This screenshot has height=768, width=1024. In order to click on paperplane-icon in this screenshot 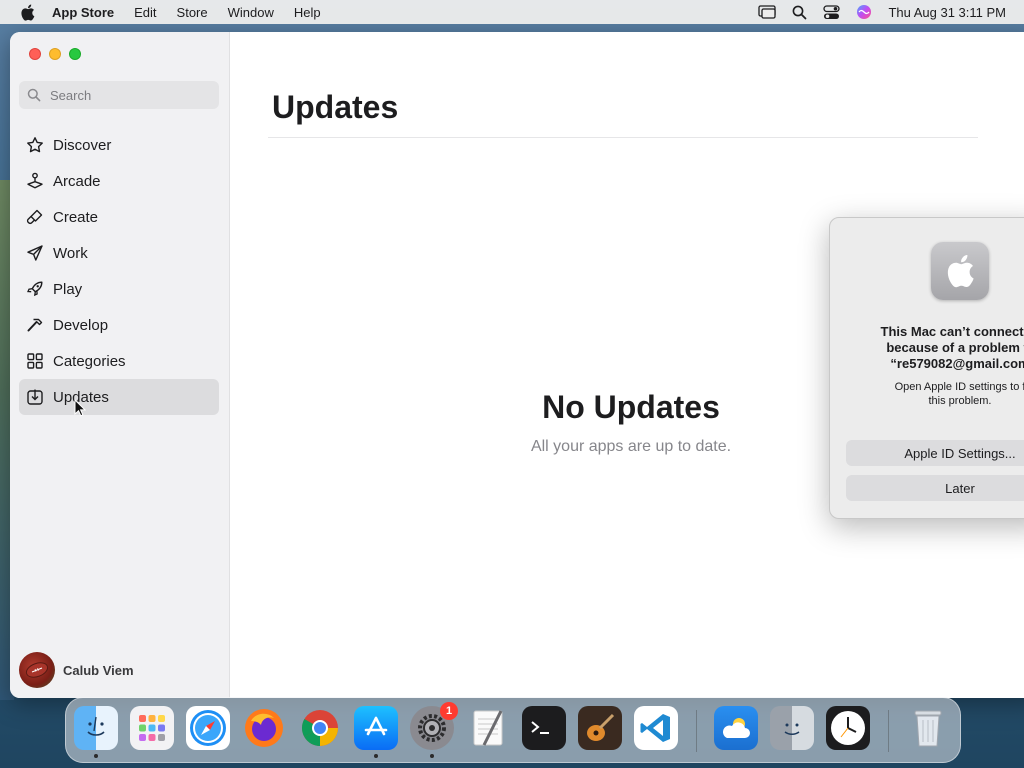, I will do `click(35, 253)`.